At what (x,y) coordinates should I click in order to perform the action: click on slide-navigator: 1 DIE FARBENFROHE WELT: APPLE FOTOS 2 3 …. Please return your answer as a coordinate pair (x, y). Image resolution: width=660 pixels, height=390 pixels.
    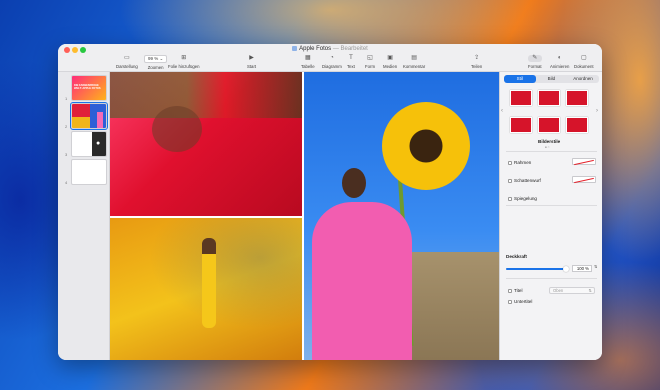
    Looking at the image, I should click on (84, 216).